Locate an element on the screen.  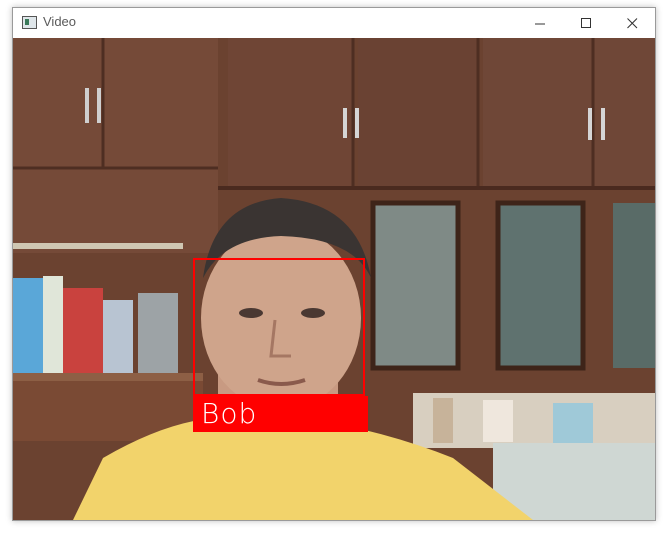
face-detection-box is located at coordinates (279, 327).